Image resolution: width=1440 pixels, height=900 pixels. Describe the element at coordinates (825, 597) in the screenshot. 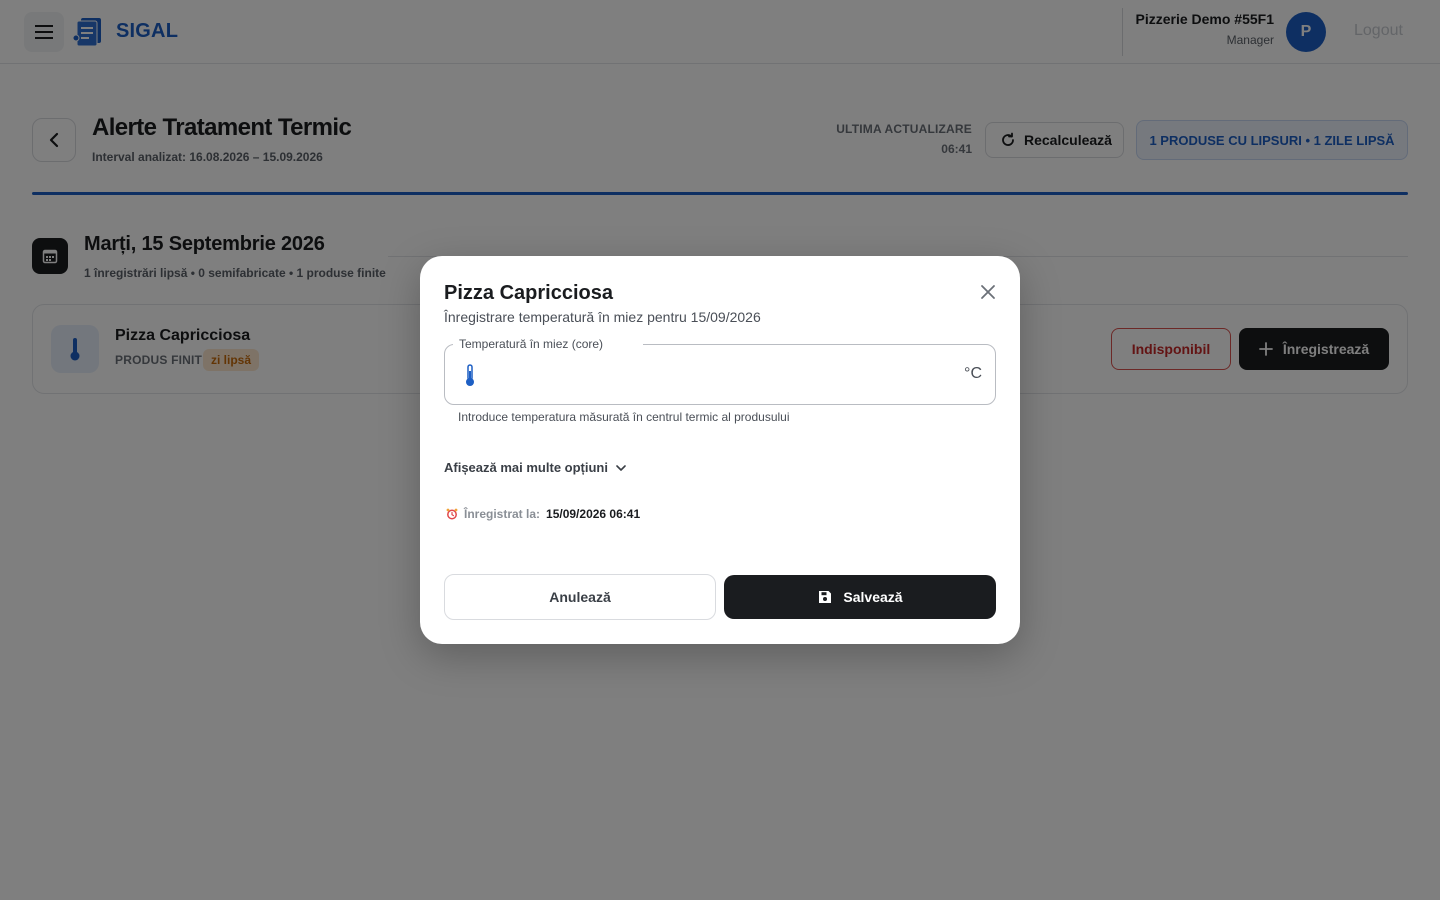

I see `save-icon` at that location.